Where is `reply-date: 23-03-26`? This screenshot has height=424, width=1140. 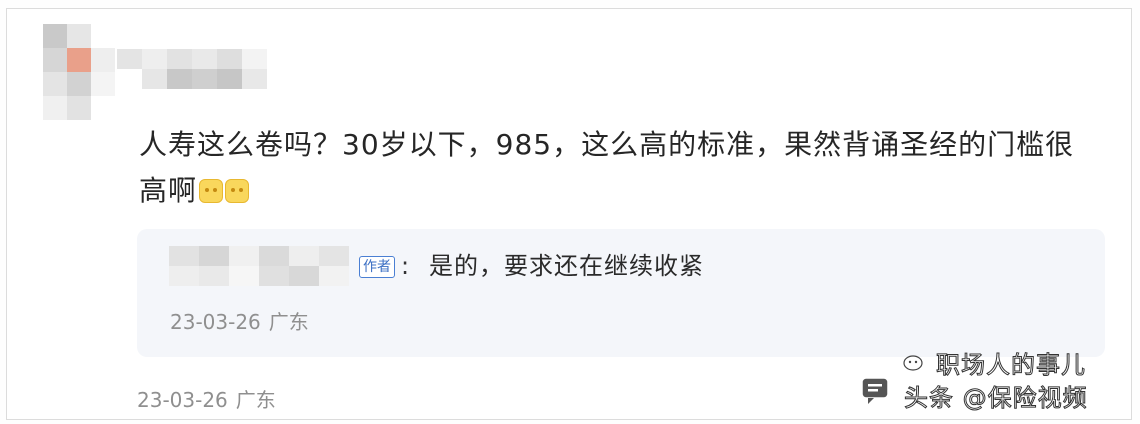
reply-date: 23-03-26 is located at coordinates (215, 322).